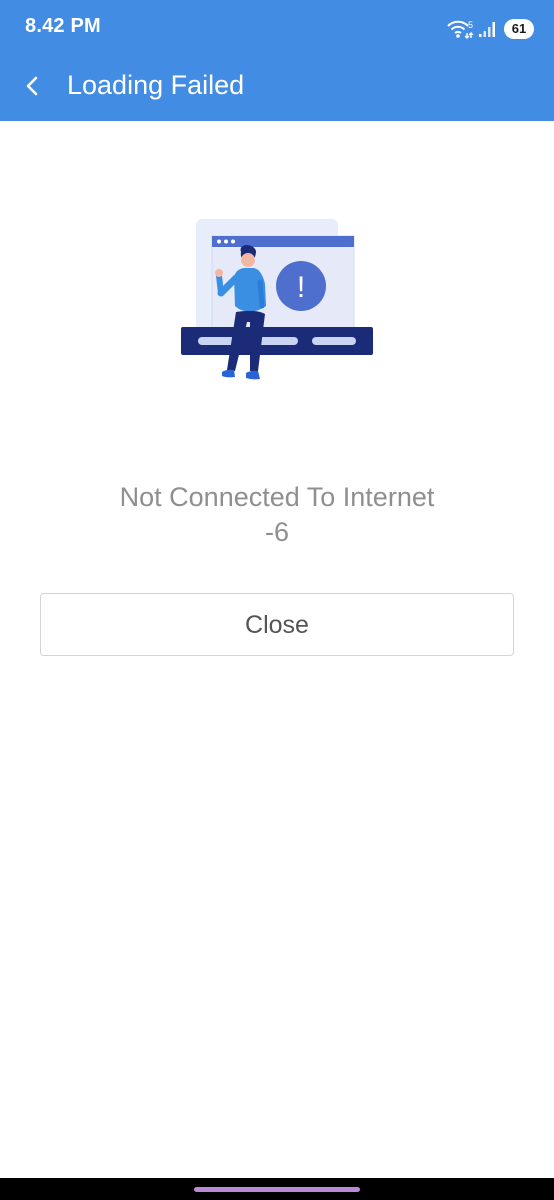  I want to click on alert-symbol: !, so click(301, 287).